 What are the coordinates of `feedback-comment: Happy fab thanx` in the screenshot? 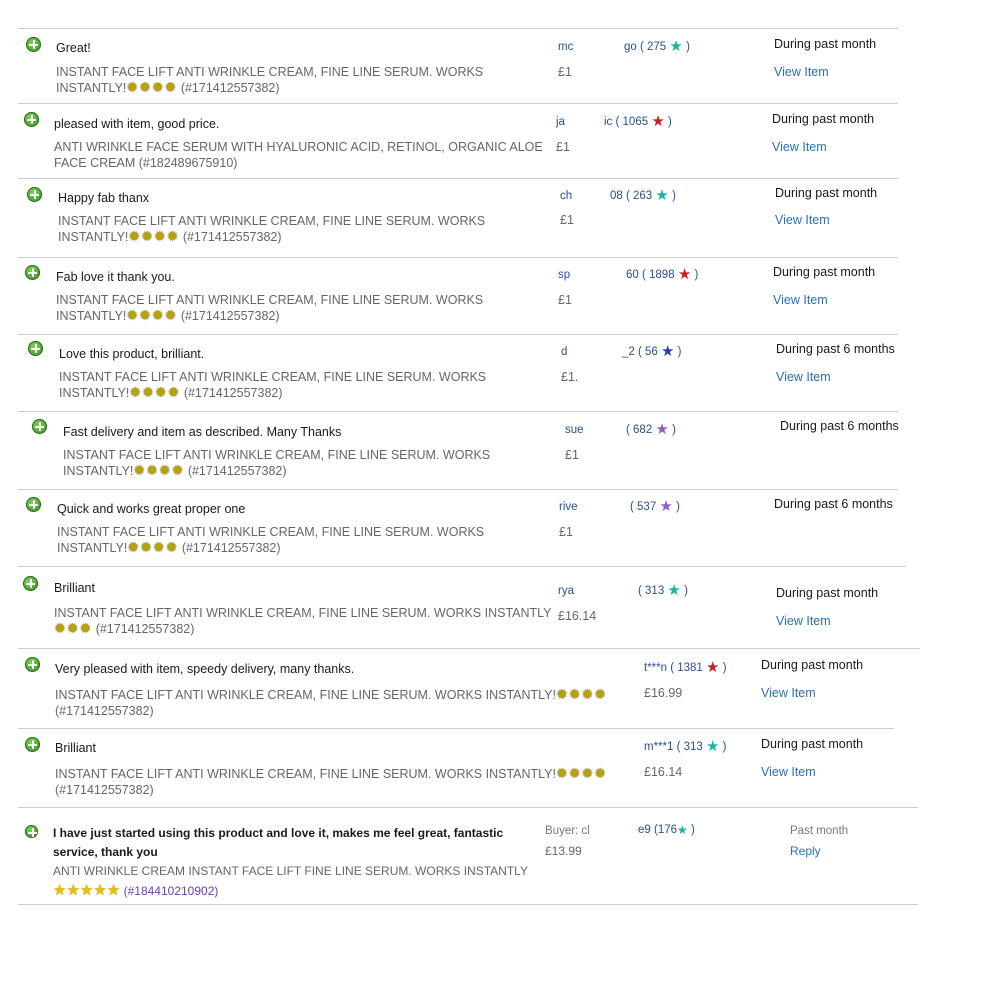 It's located at (104, 198).